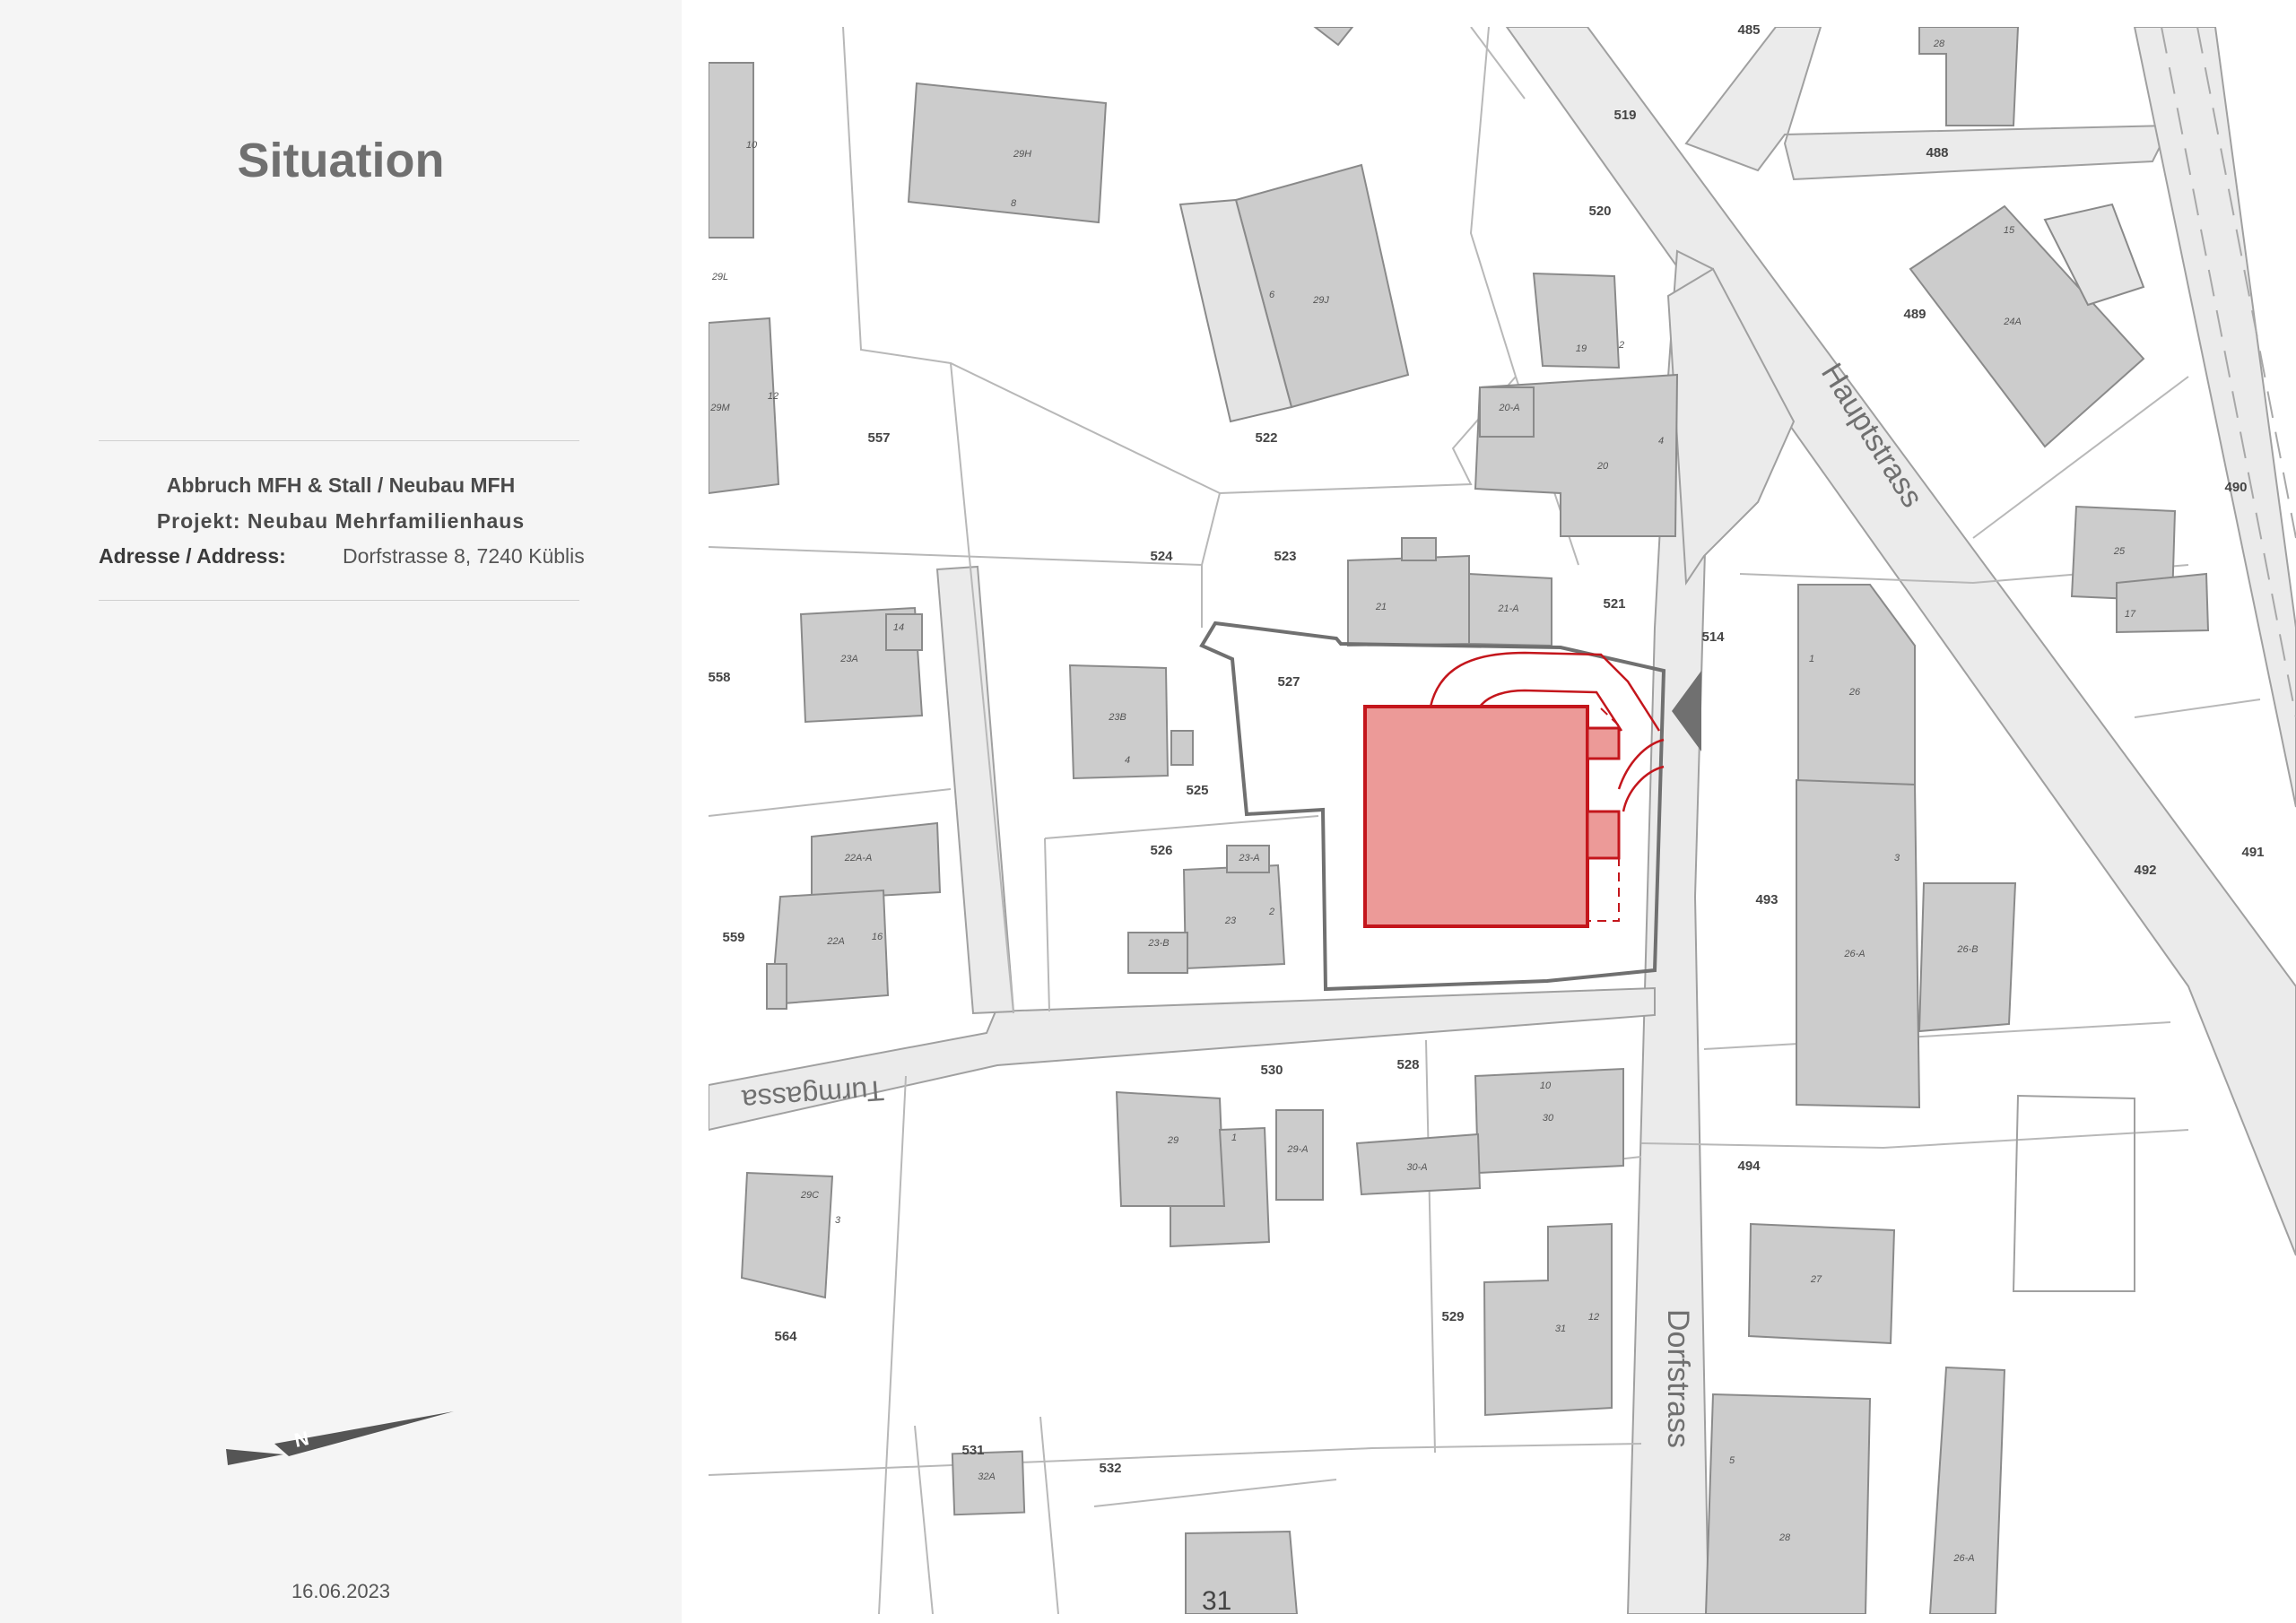  Describe the element at coordinates (1197, 790) in the screenshot. I see `parcel-number-525: 525` at that location.